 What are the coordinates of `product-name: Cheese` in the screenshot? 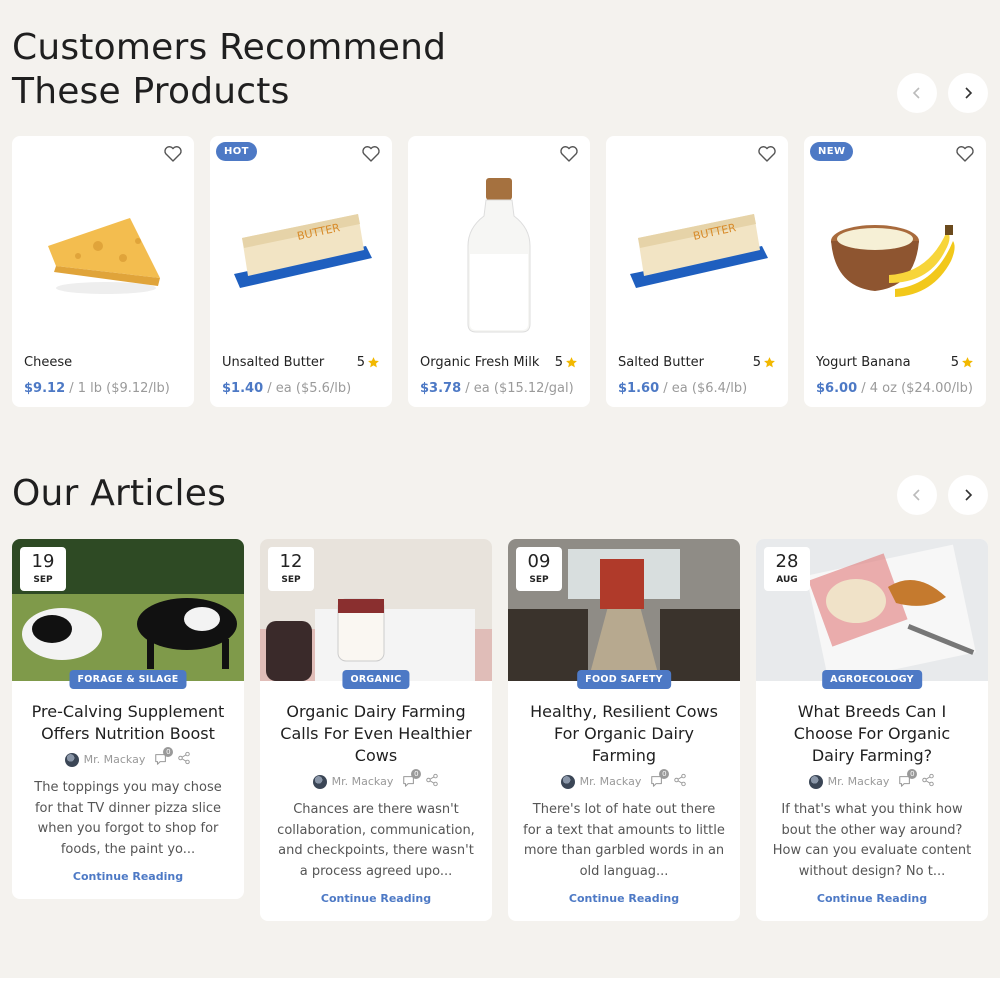 It's located at (48, 362).